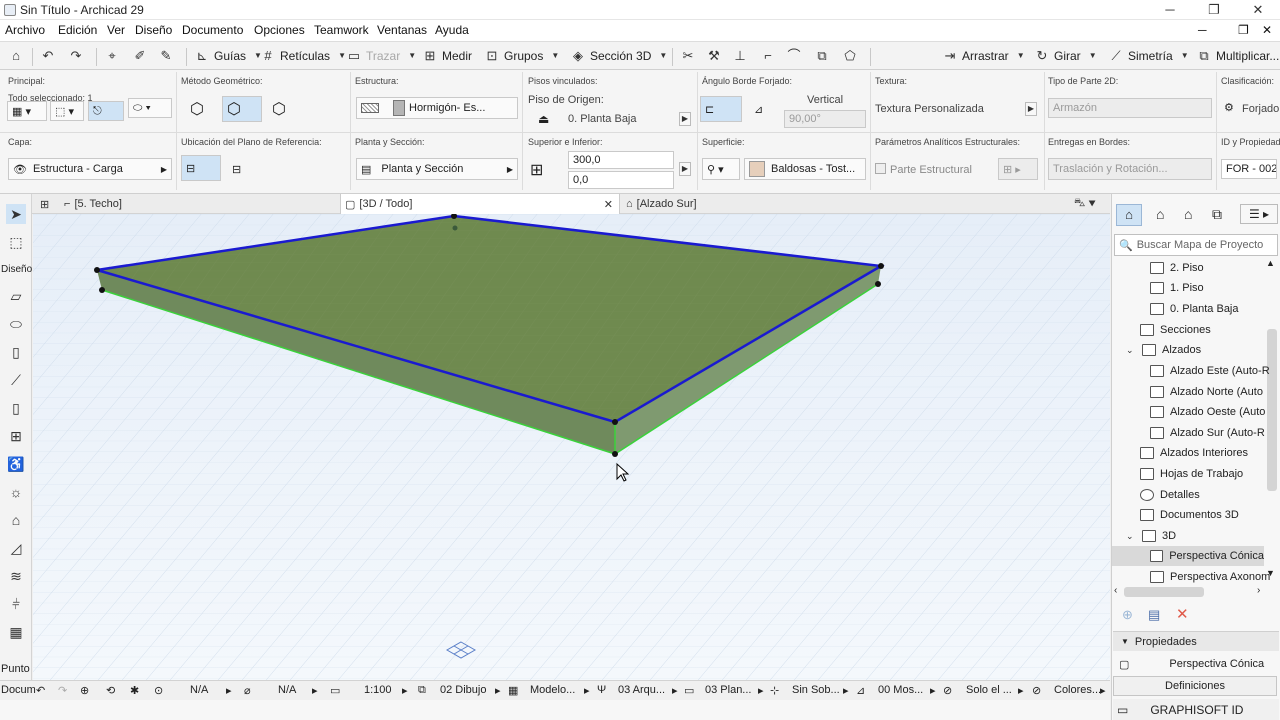 The height and width of the screenshot is (720, 1280). Describe the element at coordinates (688, 56) in the screenshot. I see `split-icon: ✂` at that location.